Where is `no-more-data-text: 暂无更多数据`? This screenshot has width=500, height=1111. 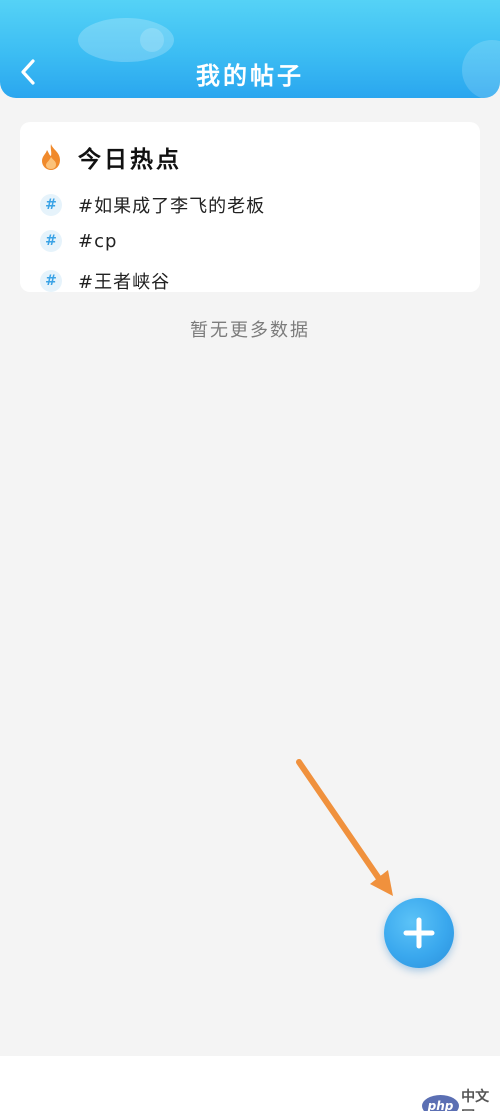
no-more-data-text: 暂无更多数据 is located at coordinates (250, 330).